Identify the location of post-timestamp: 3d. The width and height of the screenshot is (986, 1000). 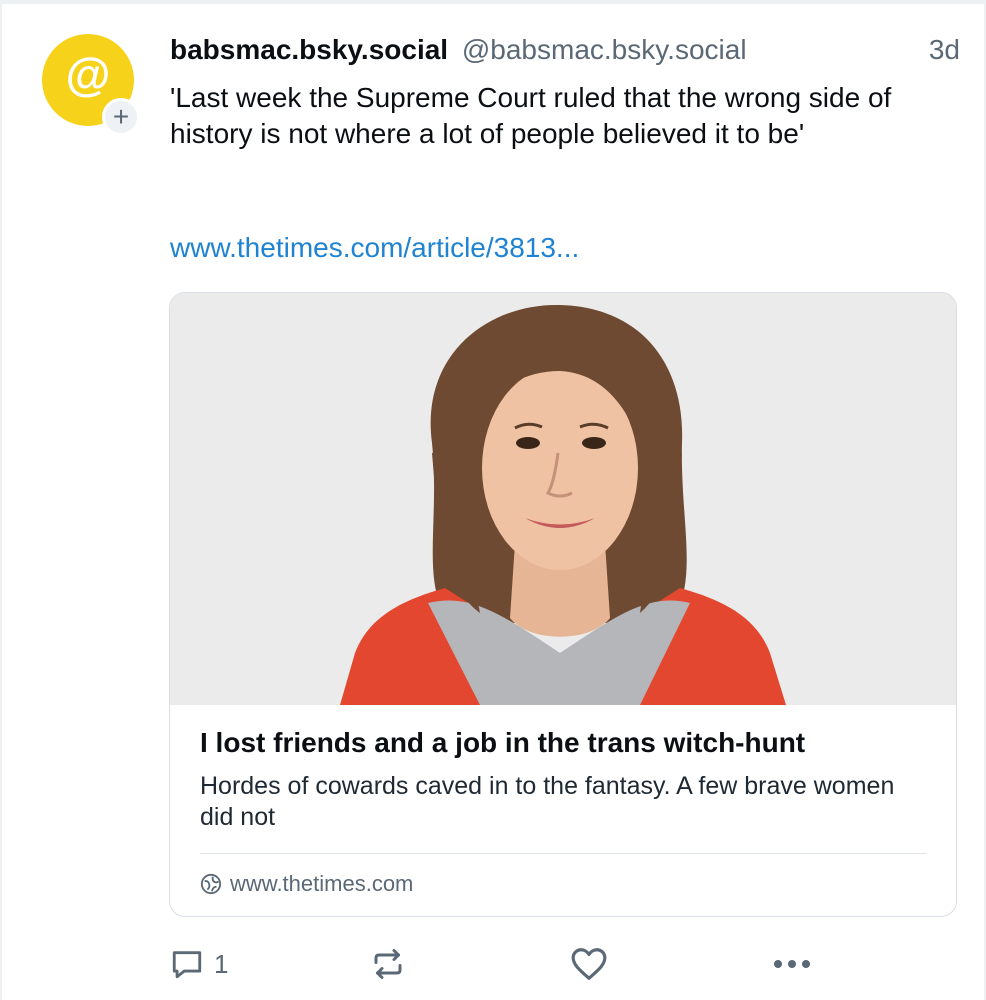
(944, 50).